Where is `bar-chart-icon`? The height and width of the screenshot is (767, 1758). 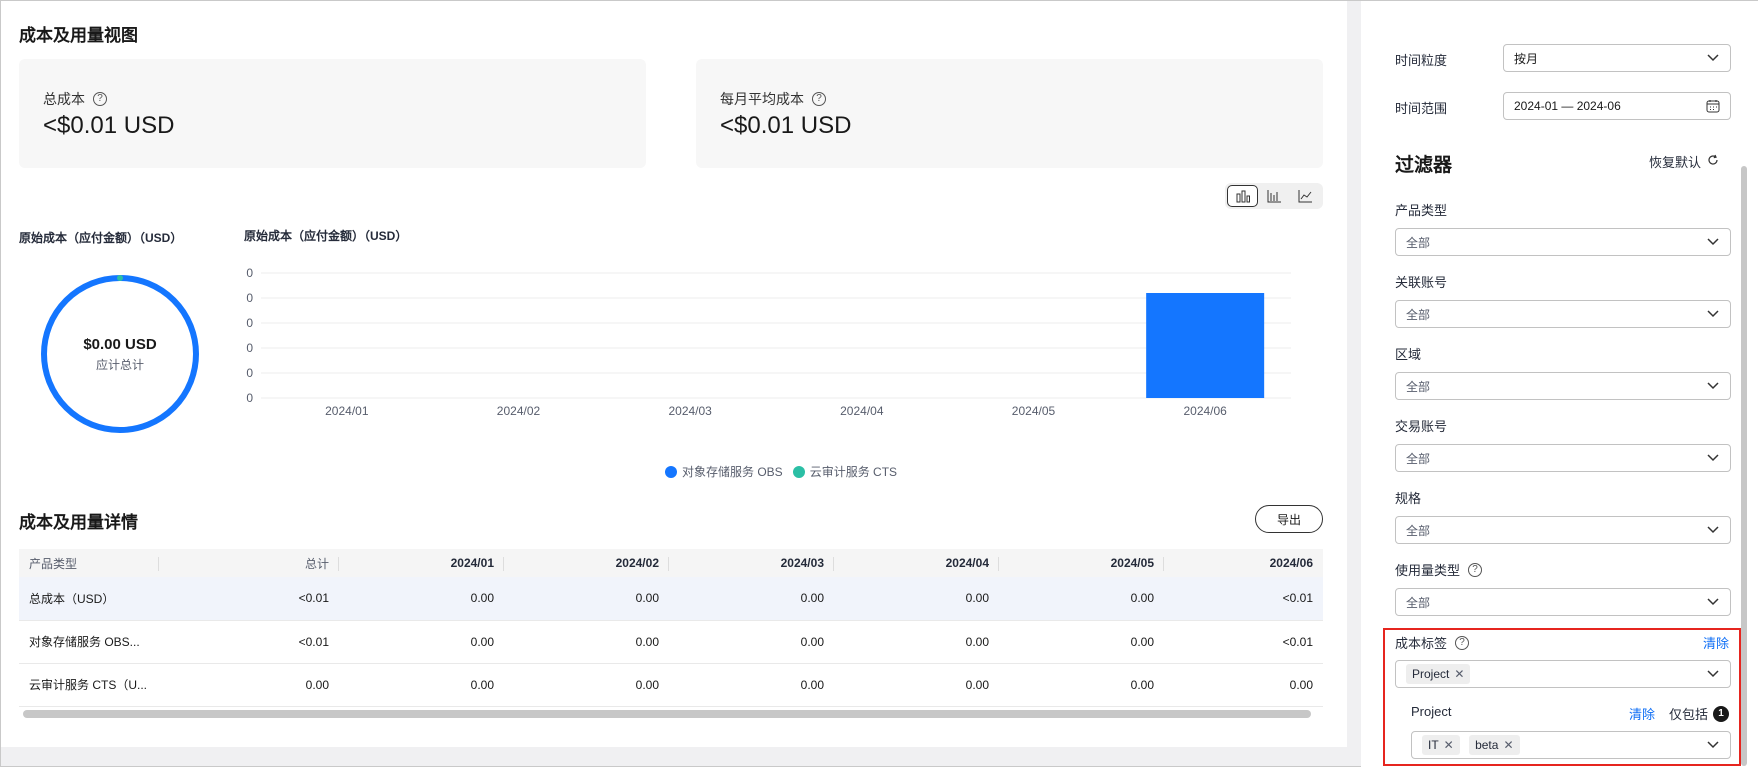
bar-chart-icon is located at coordinates (1243, 196).